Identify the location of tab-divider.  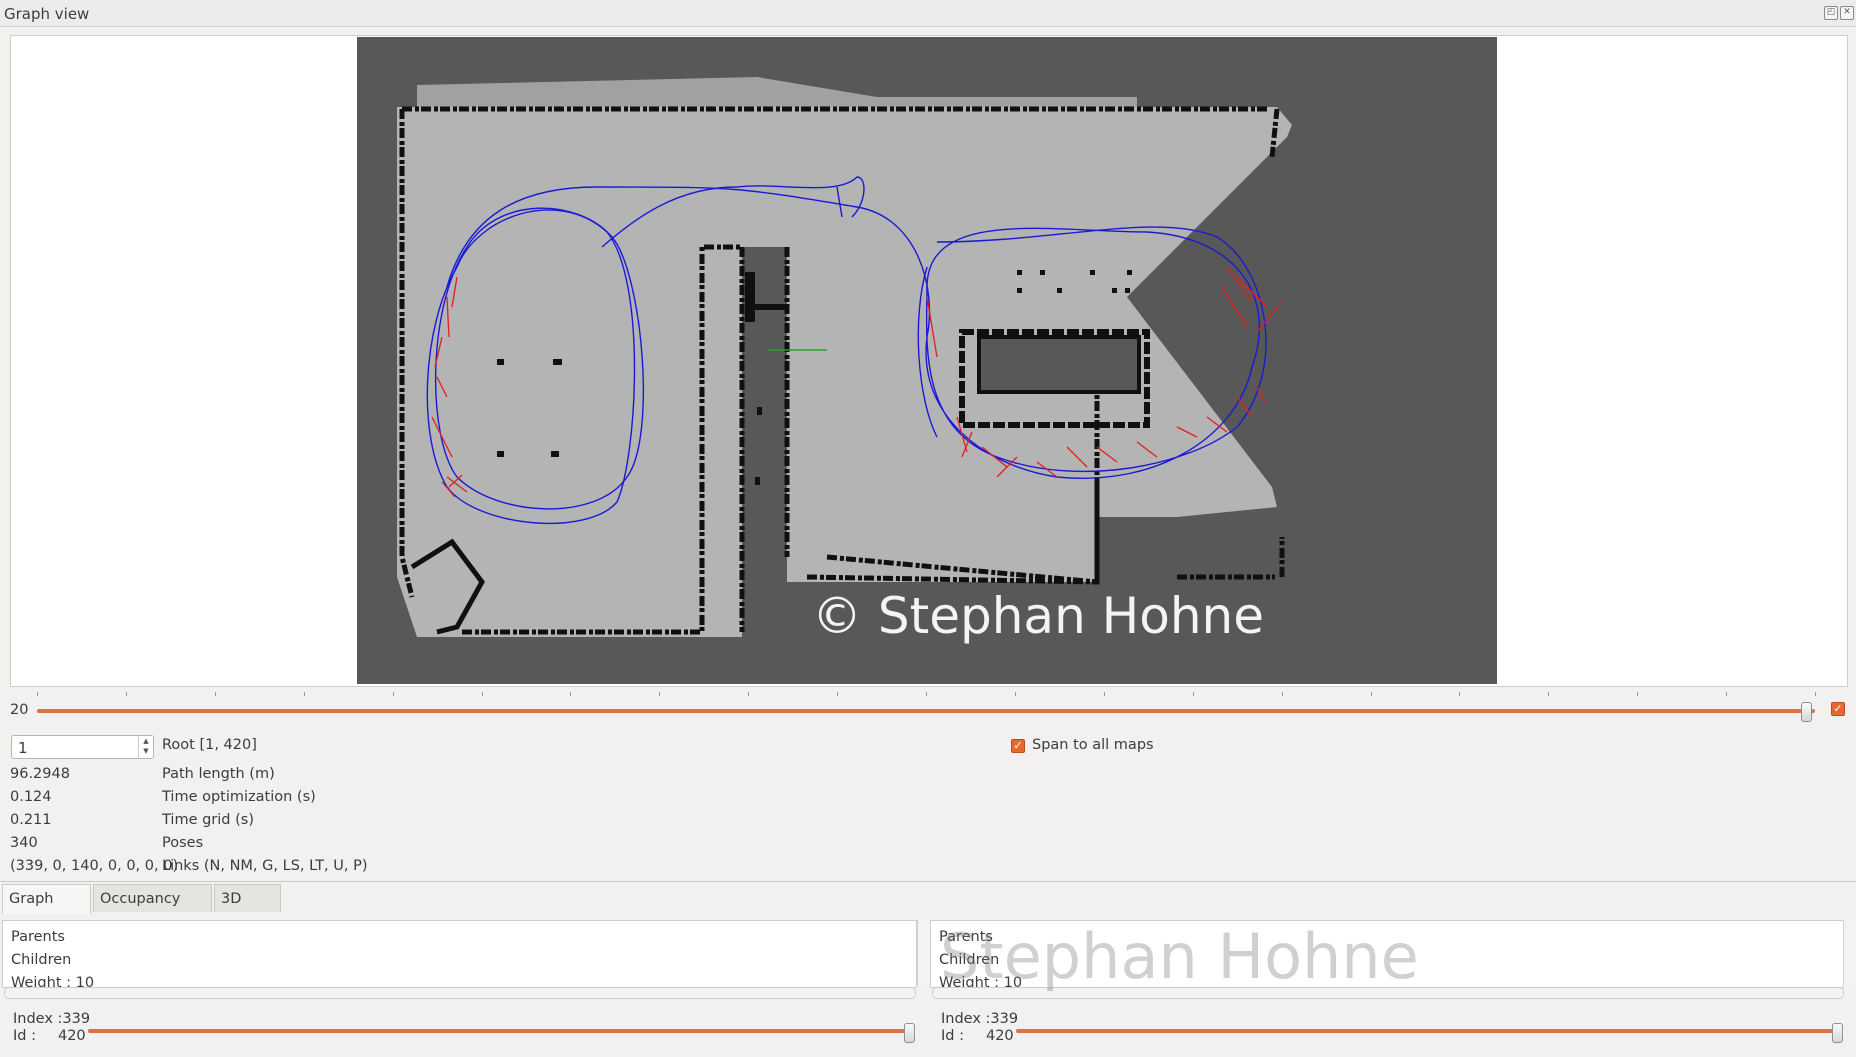
(928, 881).